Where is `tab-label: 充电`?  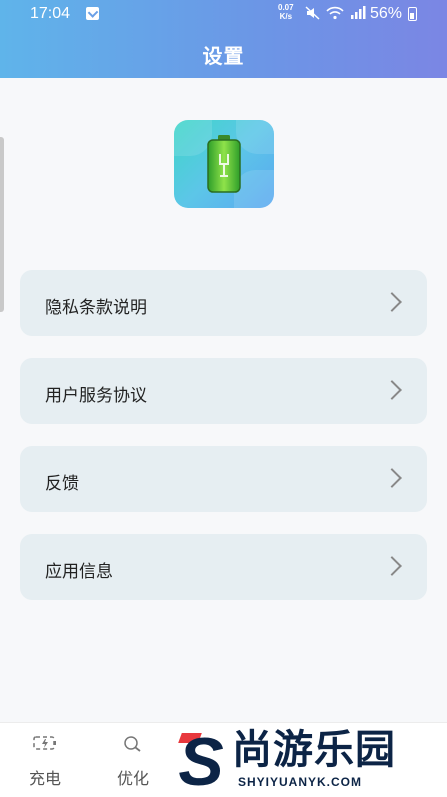
tab-label: 充电 is located at coordinates (44, 778).